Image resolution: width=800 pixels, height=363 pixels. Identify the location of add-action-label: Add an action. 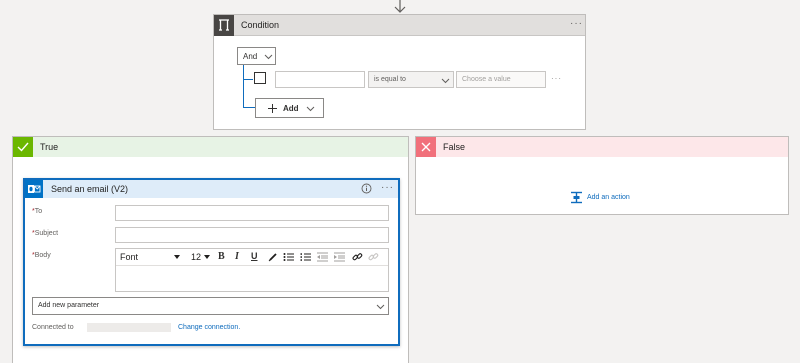
(608, 197).